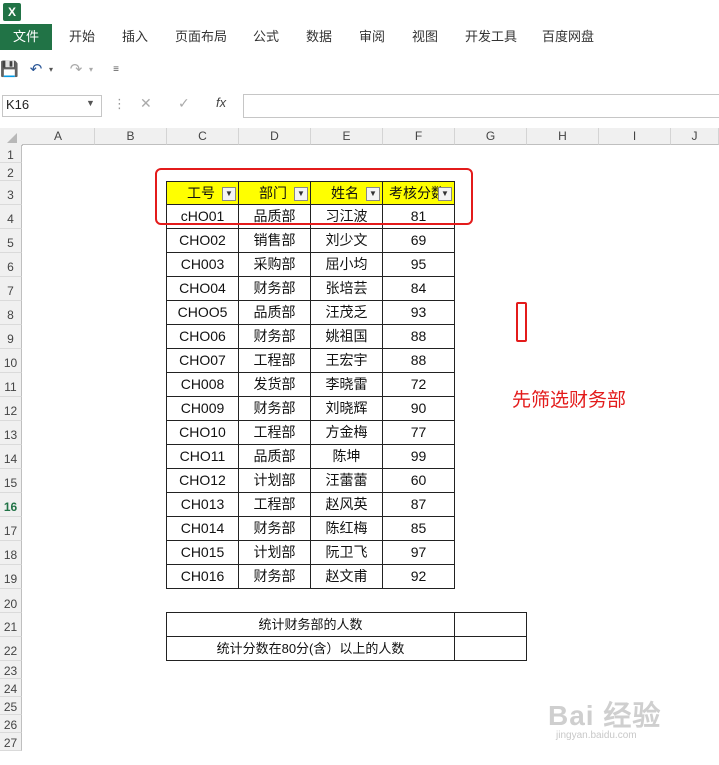 The width and height of the screenshot is (719, 765). Describe the element at coordinates (202, 264) in the screenshot. I see `cell-id: CH003` at that location.